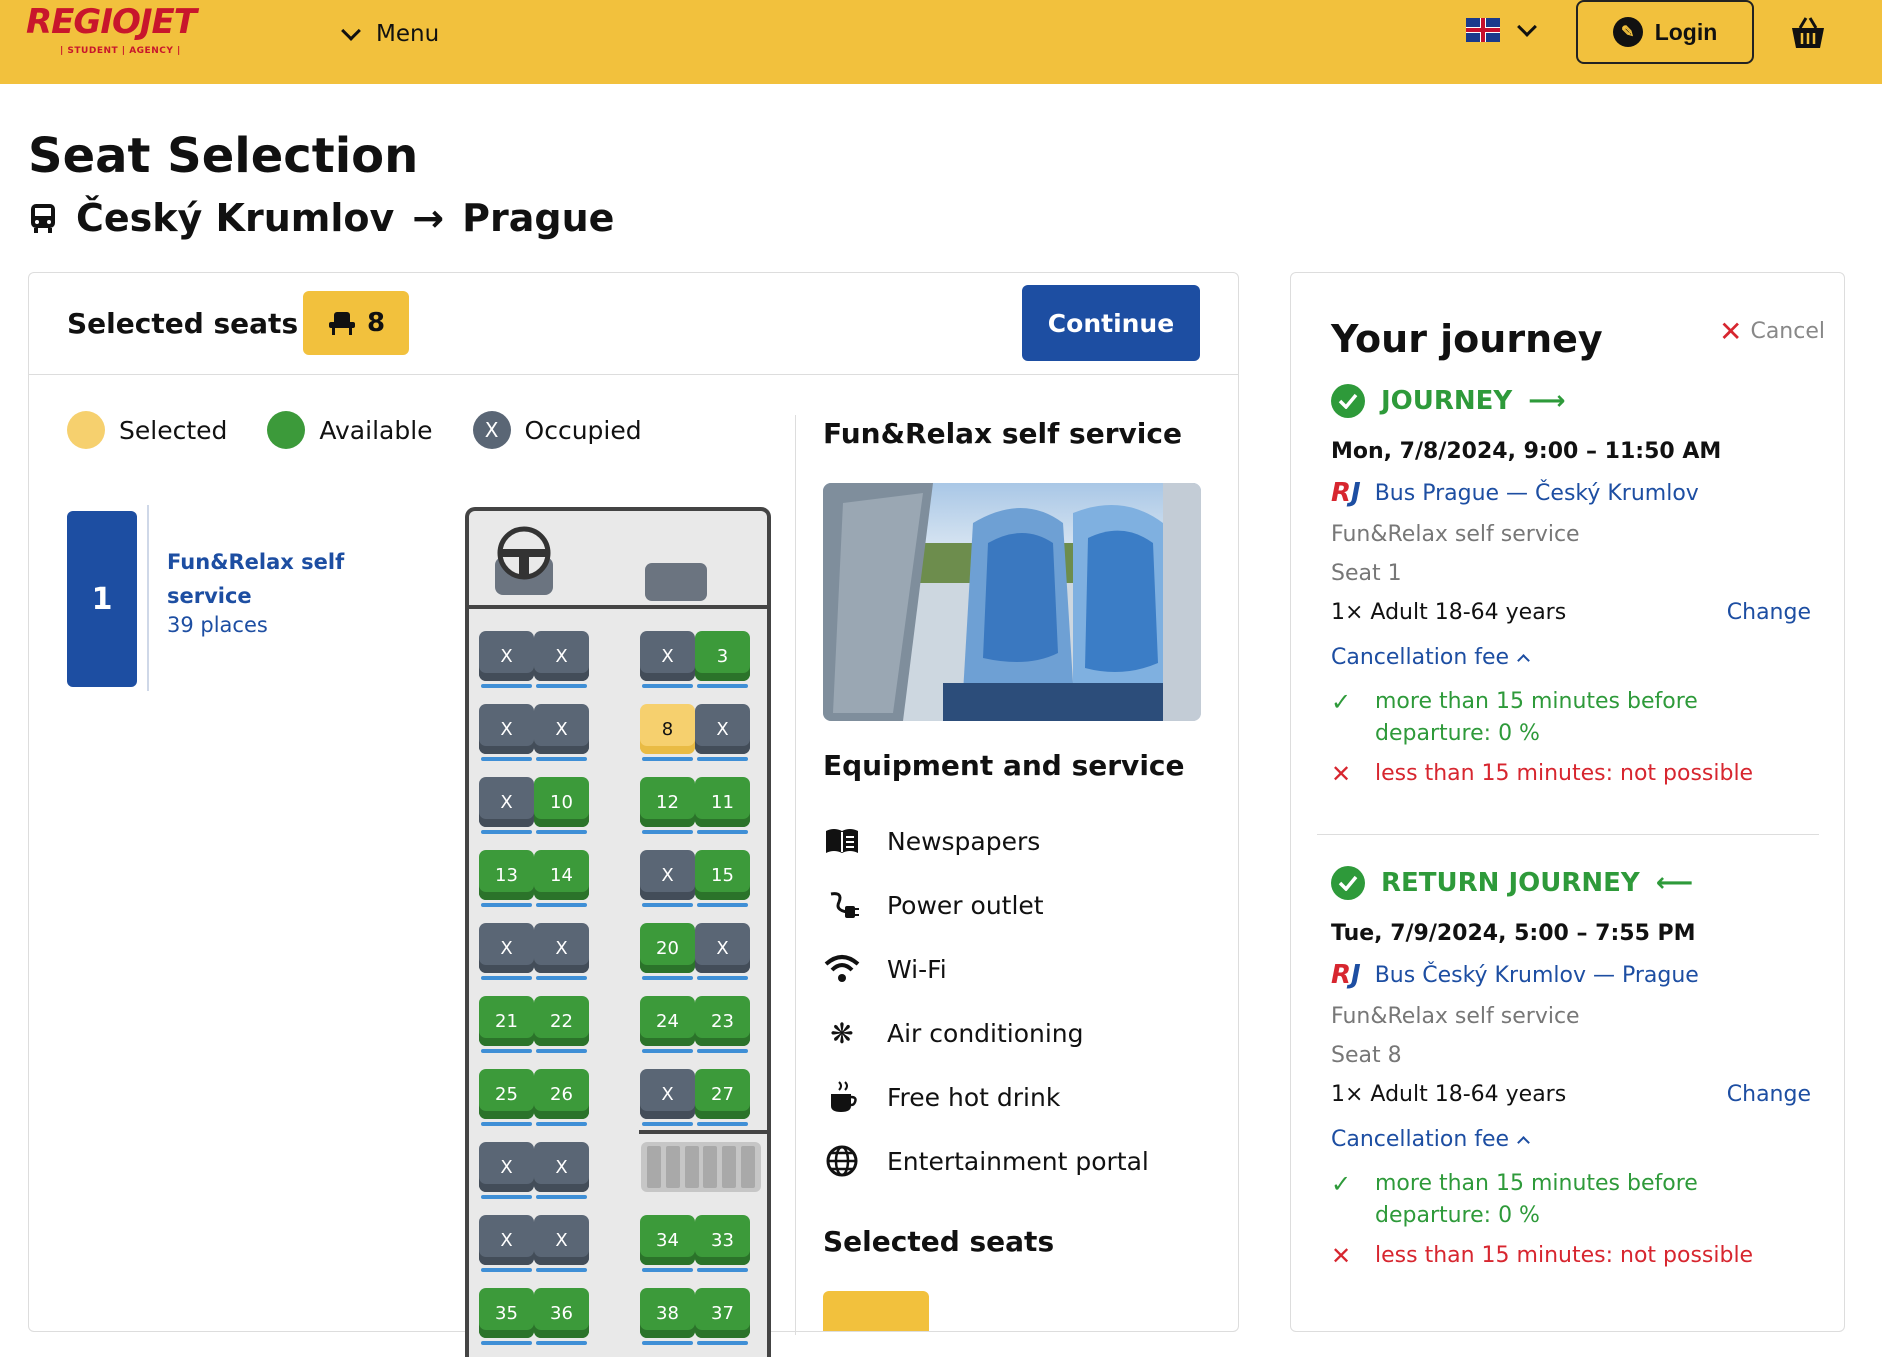 This screenshot has height=1357, width=1882. I want to click on seat-25: 25, so click(506, 1097).